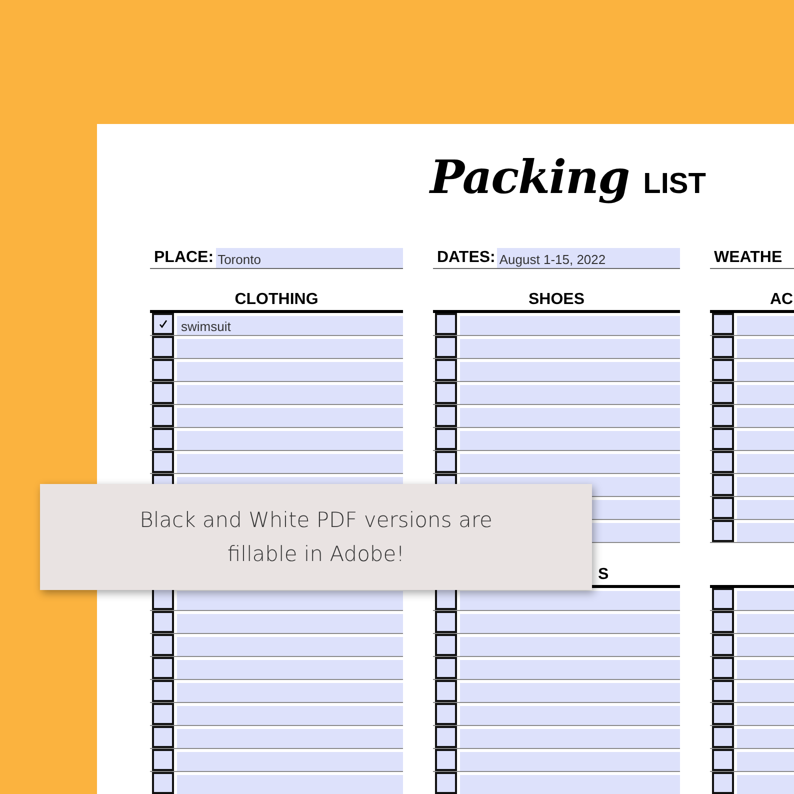 The width and height of the screenshot is (794, 794). What do you see at coordinates (309, 258) in the screenshot?
I see `input-field: Toronto` at bounding box center [309, 258].